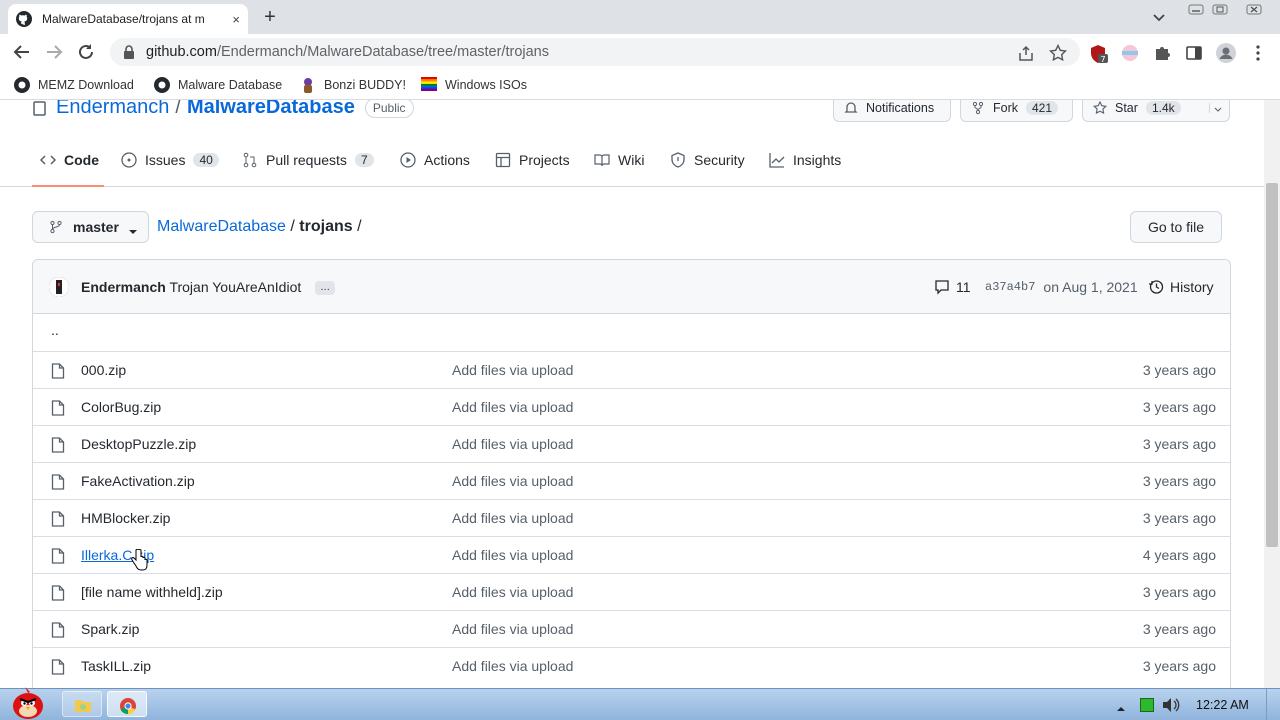  I want to click on scrollbar-thumb, so click(1272, 365).